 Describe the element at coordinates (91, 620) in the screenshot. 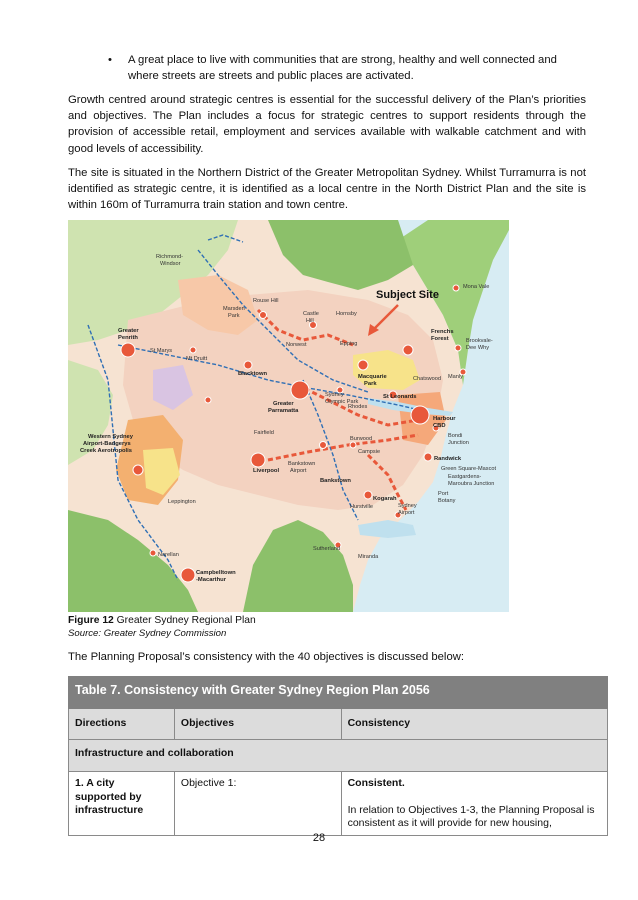

I see `figure-number: Figure 12` at that location.